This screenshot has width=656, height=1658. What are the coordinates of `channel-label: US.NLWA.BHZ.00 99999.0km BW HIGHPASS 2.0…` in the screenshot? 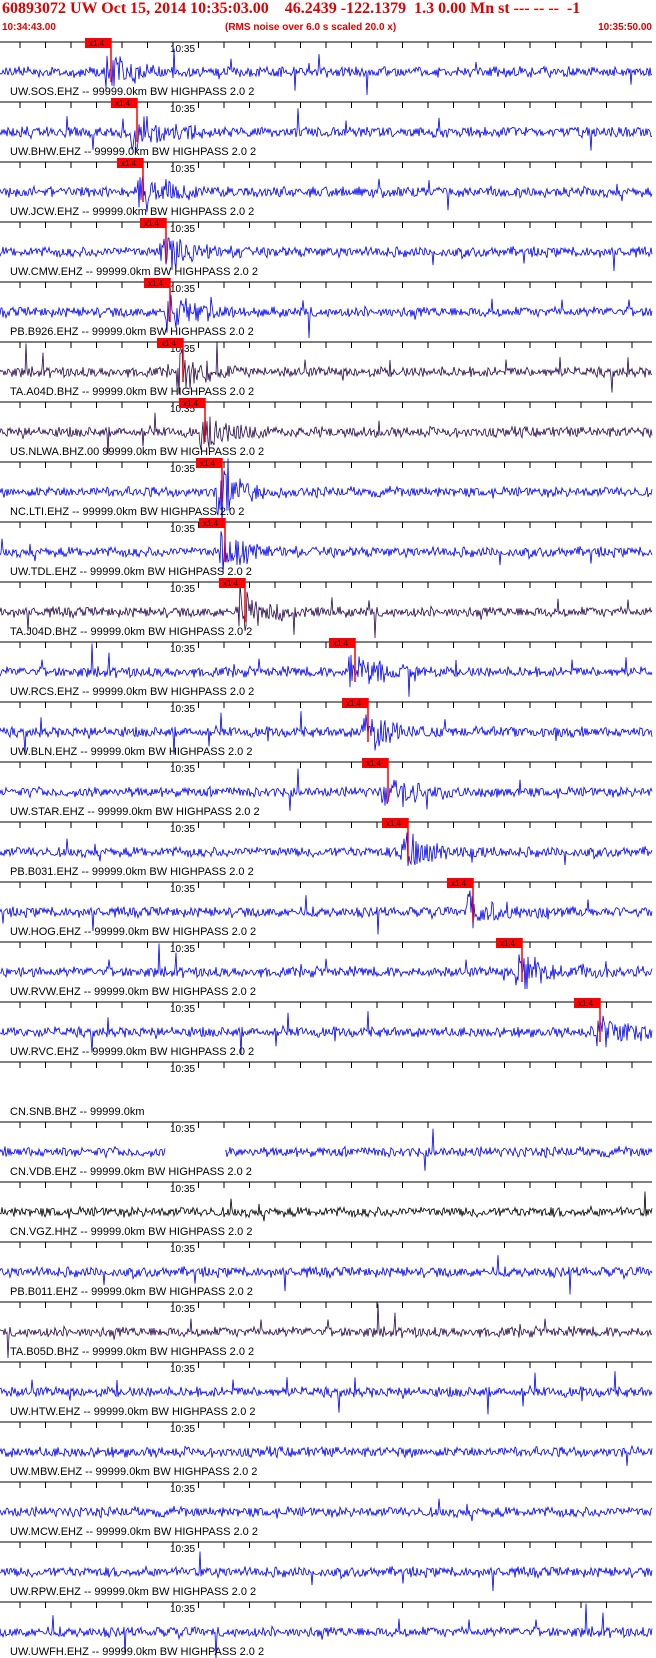 It's located at (137, 452).